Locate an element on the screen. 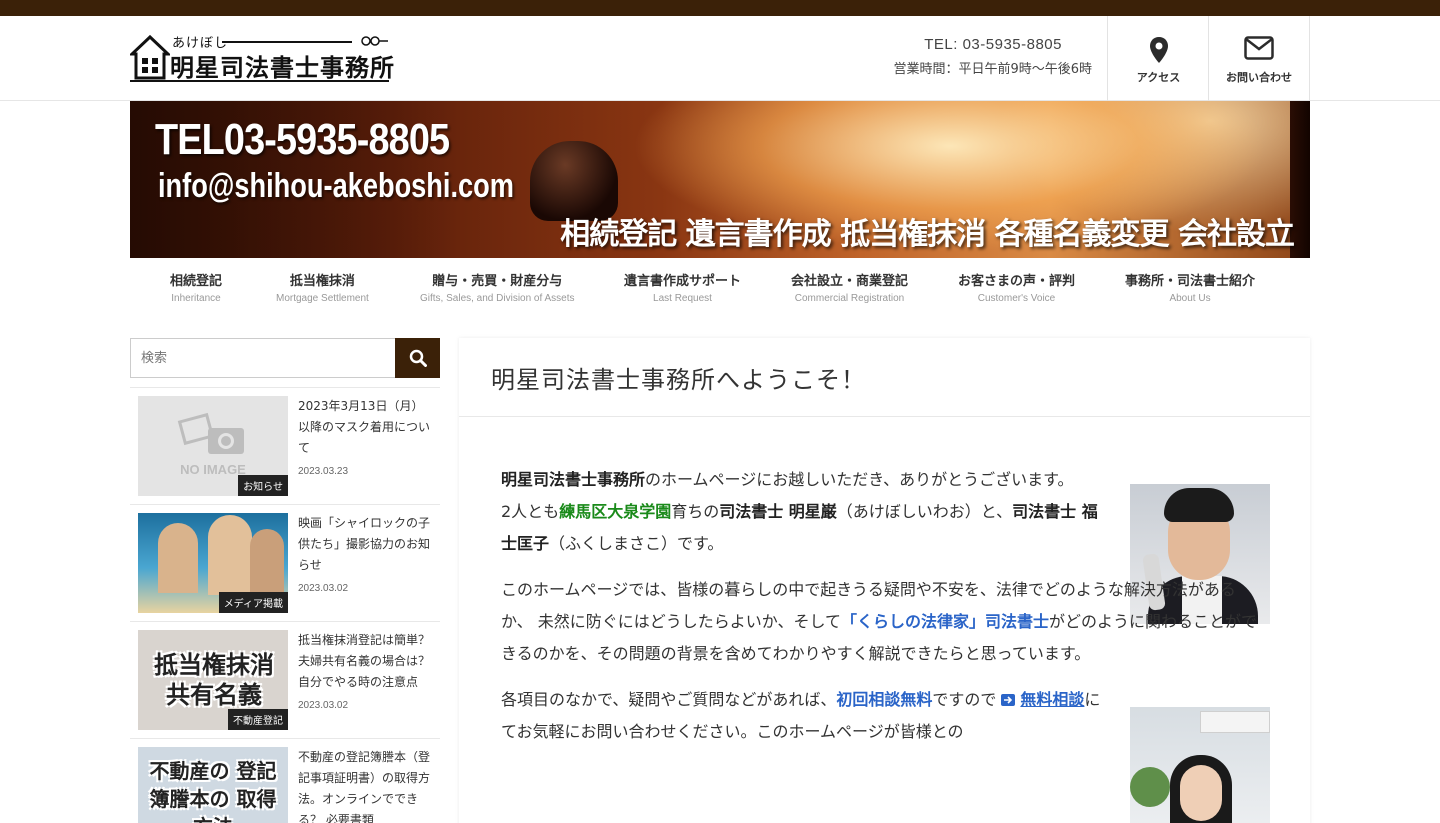  logo-name: 明星司法書士事務所 is located at coordinates (282, 67).